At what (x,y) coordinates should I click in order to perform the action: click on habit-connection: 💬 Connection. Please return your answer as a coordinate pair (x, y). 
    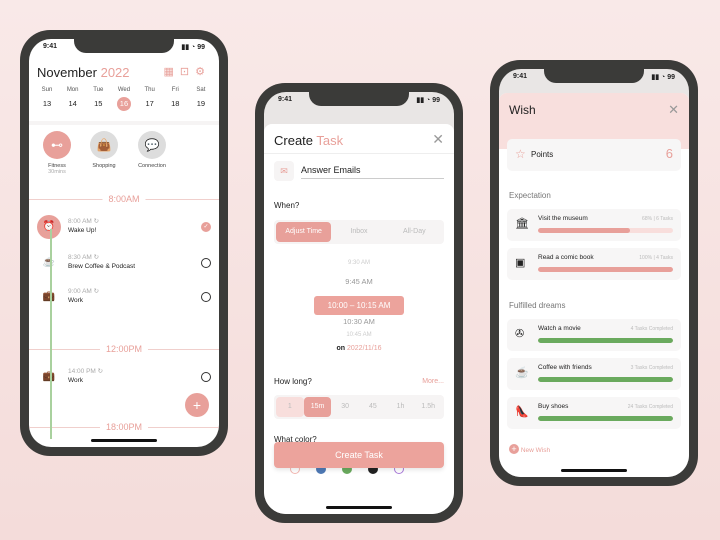
    Looking at the image, I should click on (152, 150).